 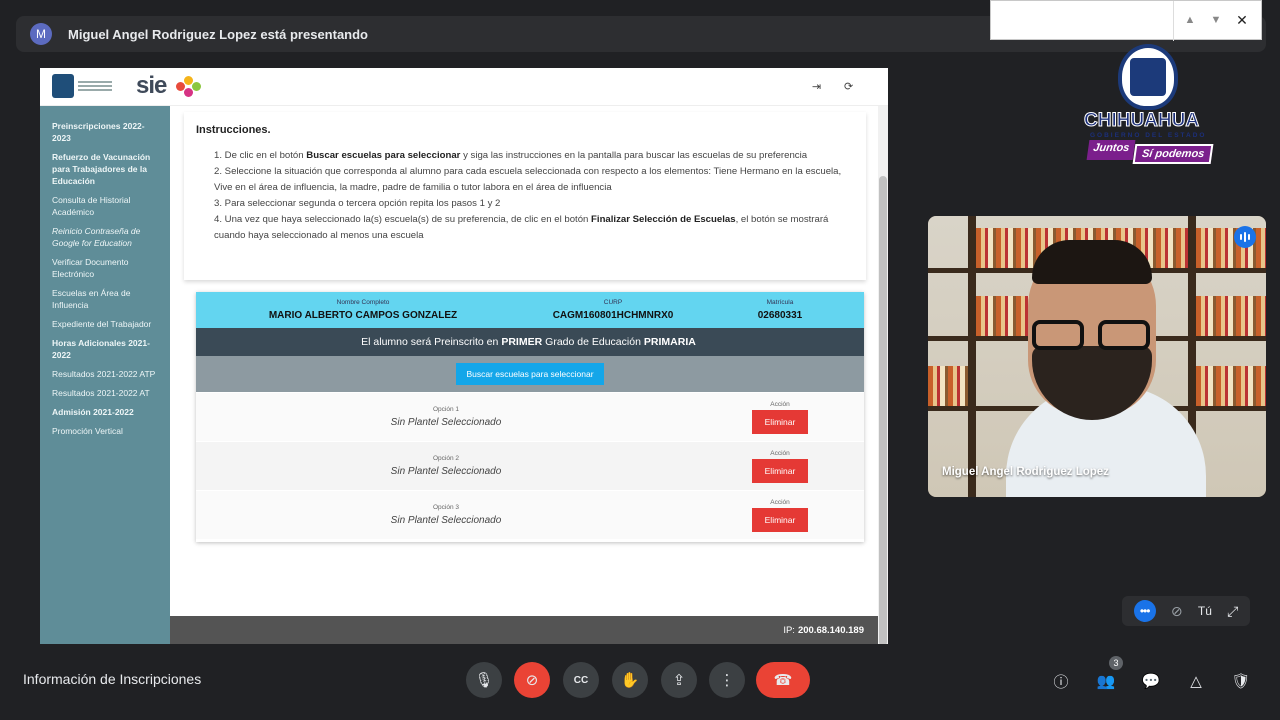 I want to click on student-curp-label: CURP, so click(x=613, y=302).